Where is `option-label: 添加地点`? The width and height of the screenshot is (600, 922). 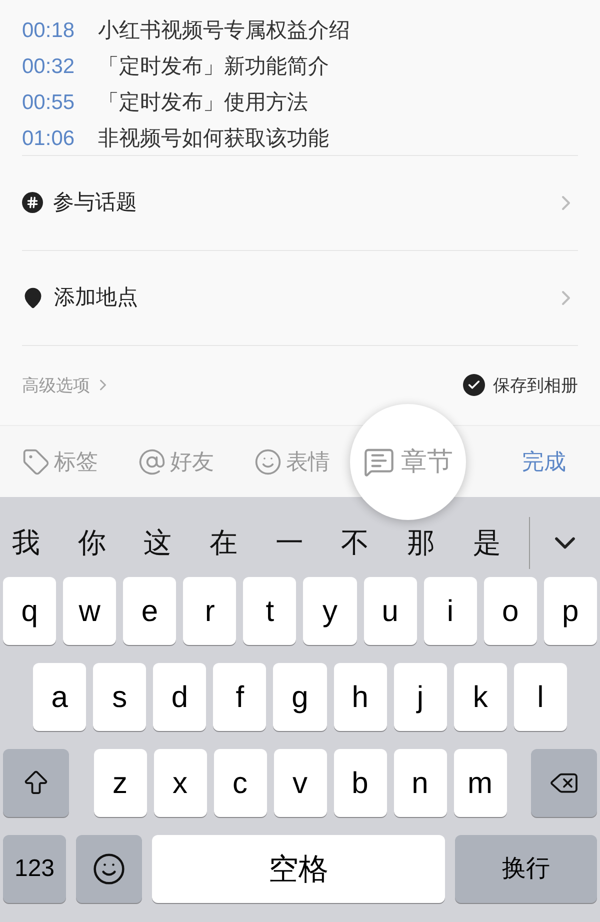 option-label: 添加地点 is located at coordinates (96, 297).